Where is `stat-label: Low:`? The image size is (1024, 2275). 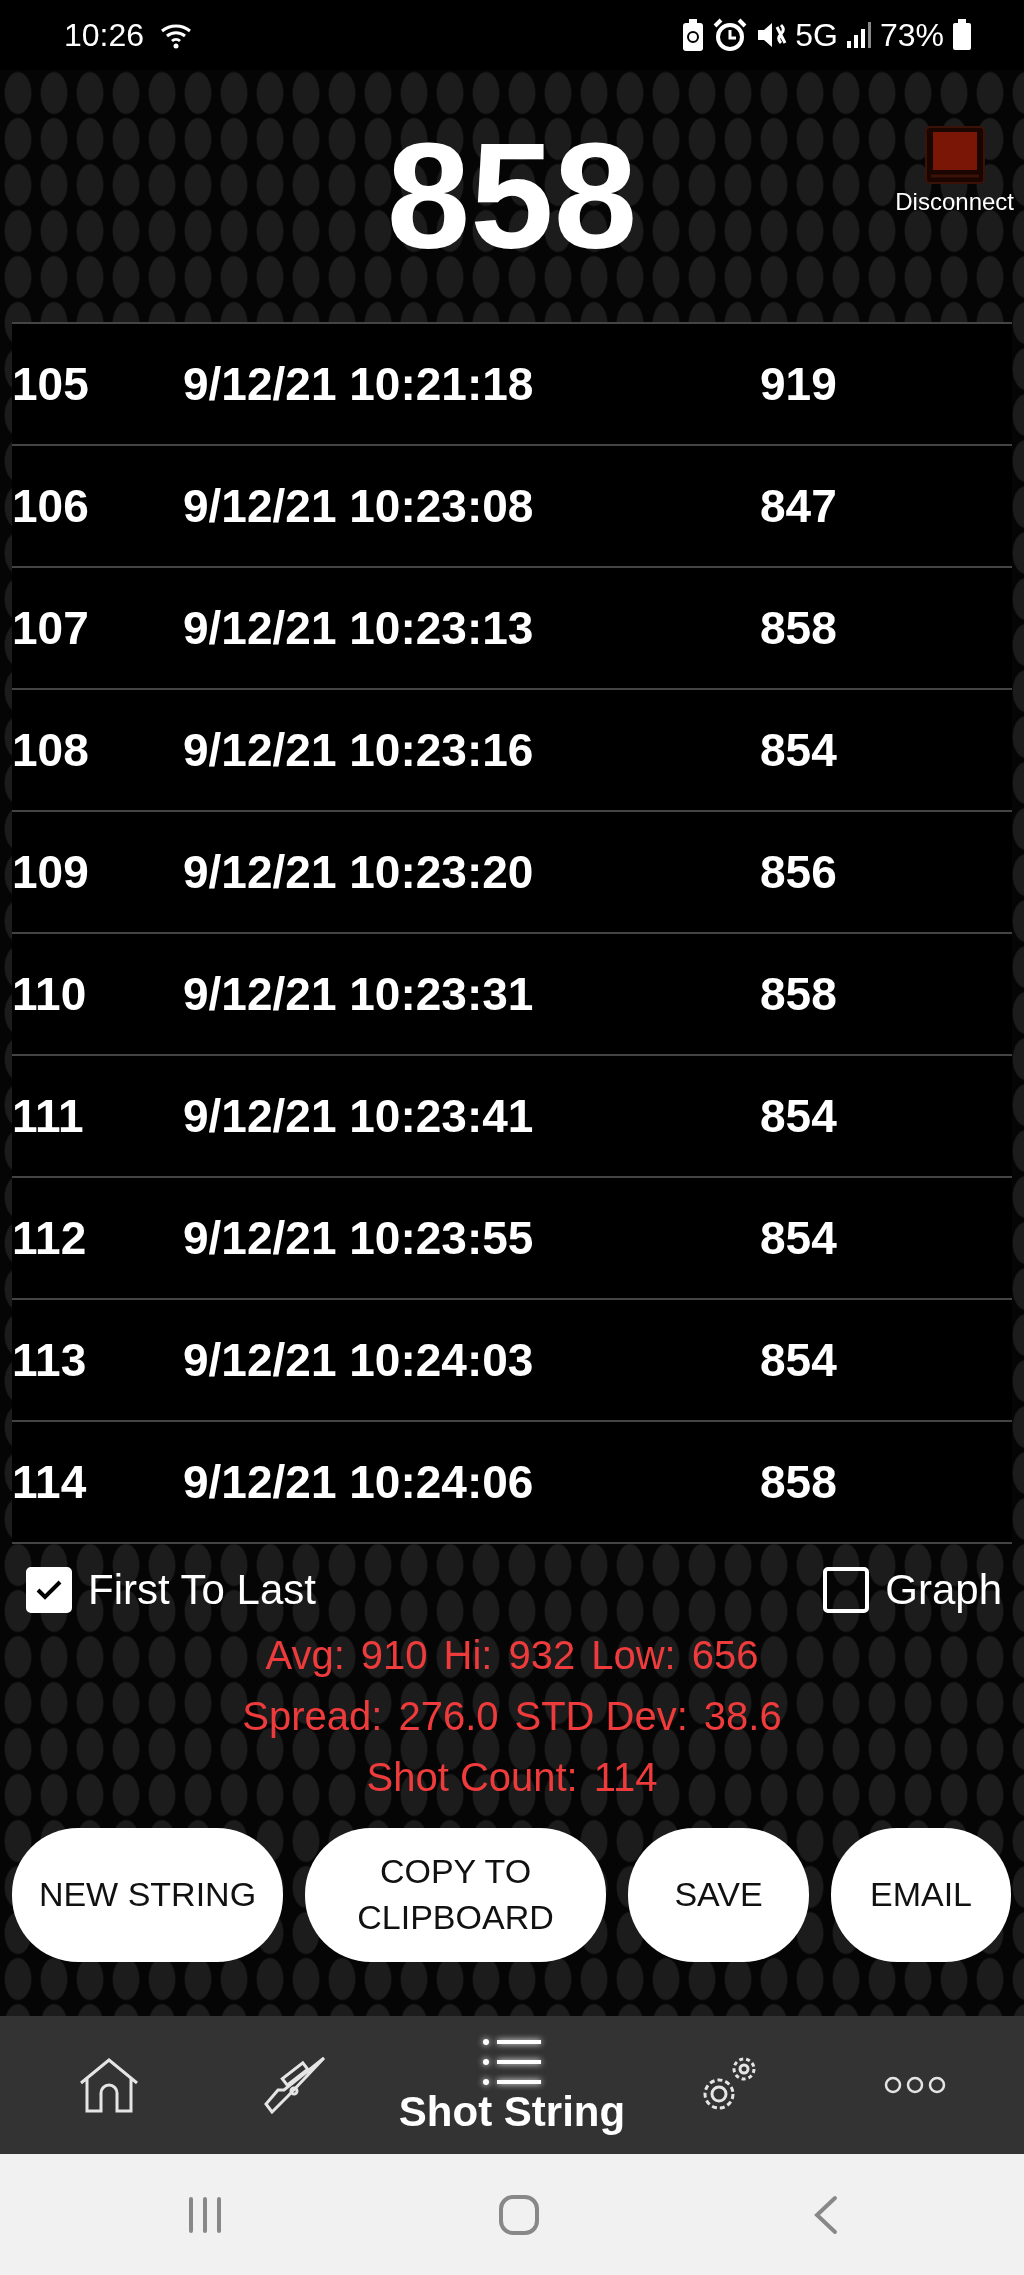 stat-label: Low: is located at coordinates (633, 1655).